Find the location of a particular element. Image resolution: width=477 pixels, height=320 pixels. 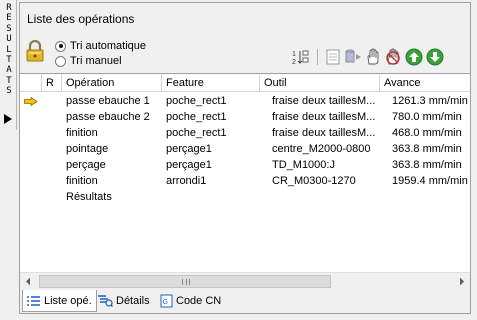

header-r: R is located at coordinates (52, 83).